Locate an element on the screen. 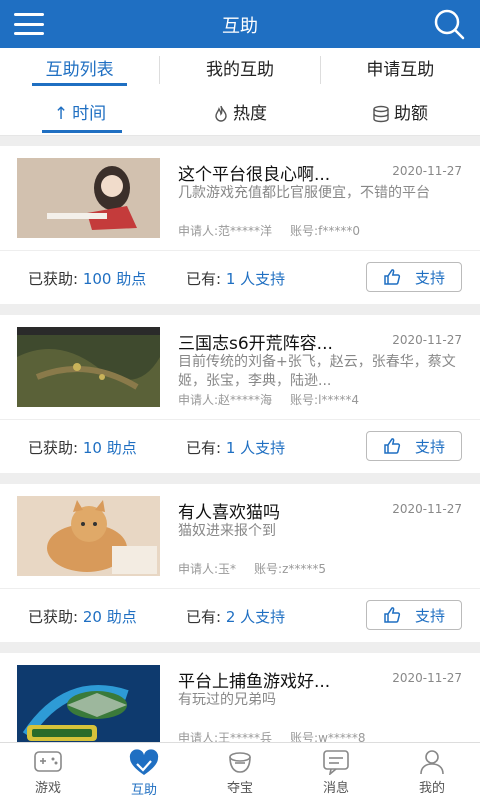 This screenshot has height=800, width=480. tab-my-help: 我的互助 is located at coordinates (239, 70).